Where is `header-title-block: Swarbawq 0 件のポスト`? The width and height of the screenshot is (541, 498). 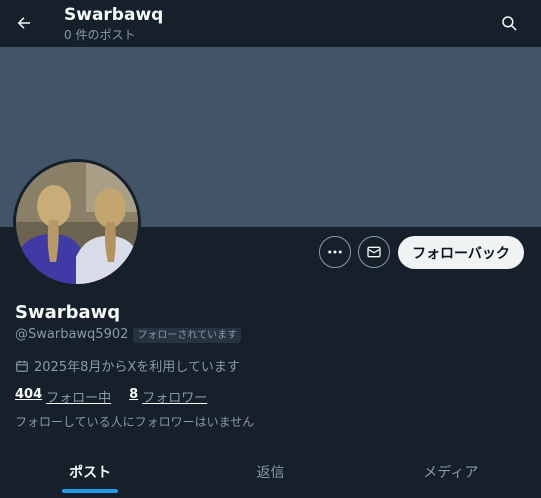 header-title-block: Swarbawq 0 件のポスト is located at coordinates (113, 23).